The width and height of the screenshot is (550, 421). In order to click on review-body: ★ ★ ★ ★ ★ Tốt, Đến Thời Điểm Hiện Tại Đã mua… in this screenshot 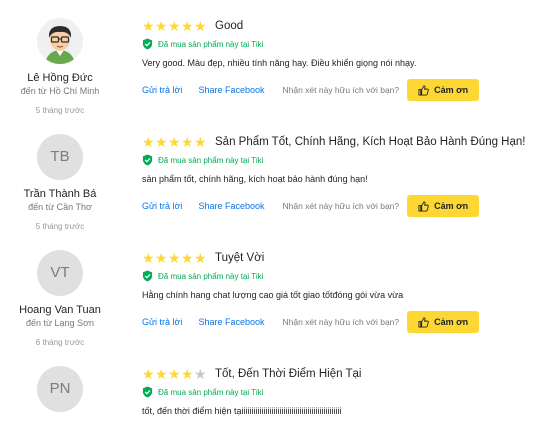, I will do `click(342, 392)`.